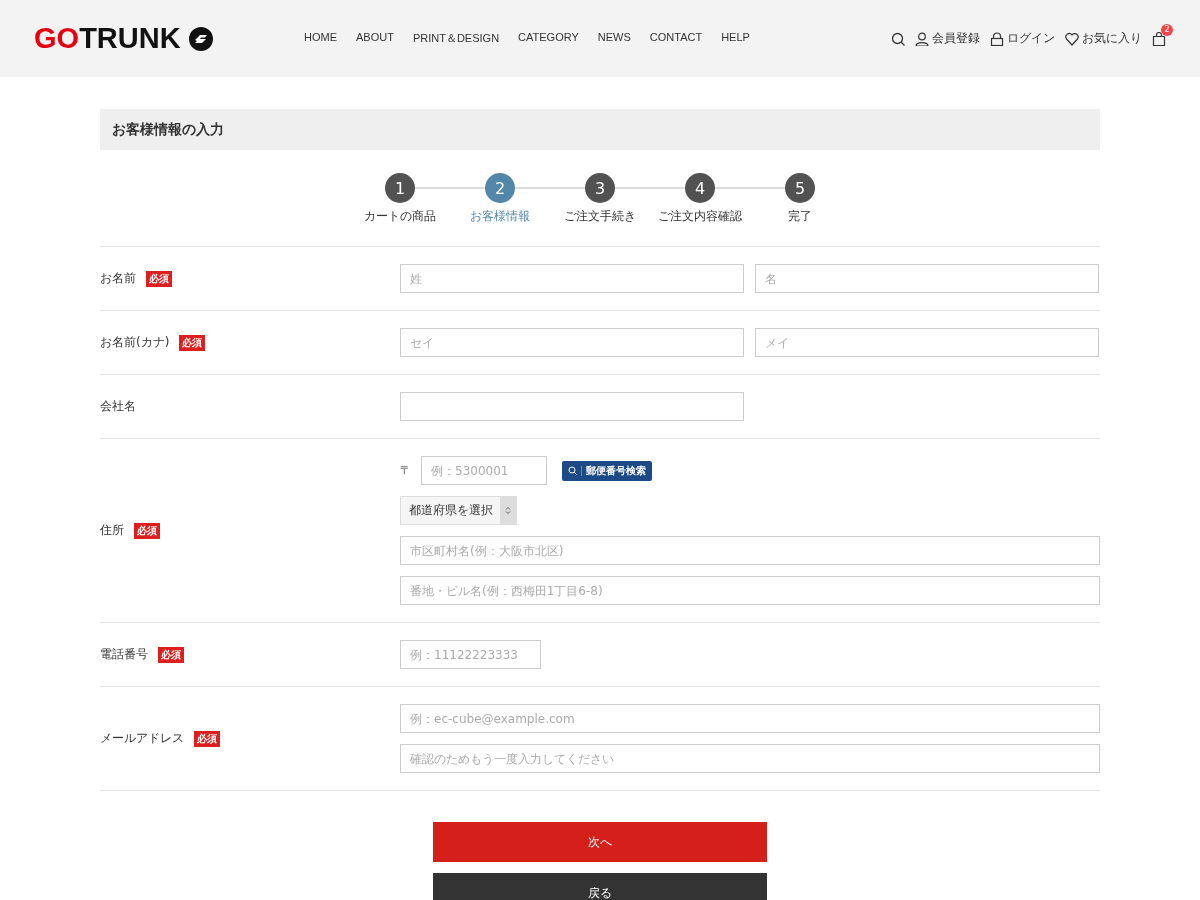 This screenshot has height=900, width=1200. What do you see at coordinates (922, 38) in the screenshot?
I see `user-icon` at bounding box center [922, 38].